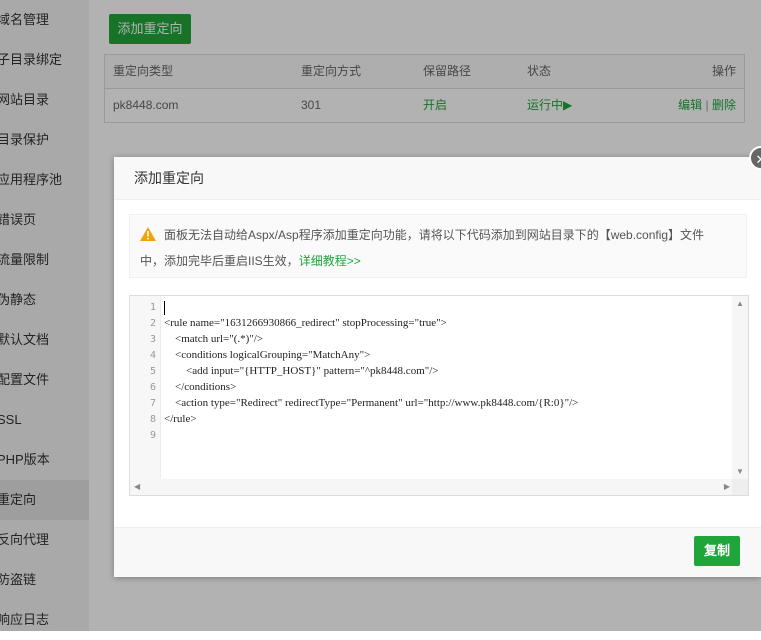  I want to click on scroll-left-icon: ◀, so click(137, 487).